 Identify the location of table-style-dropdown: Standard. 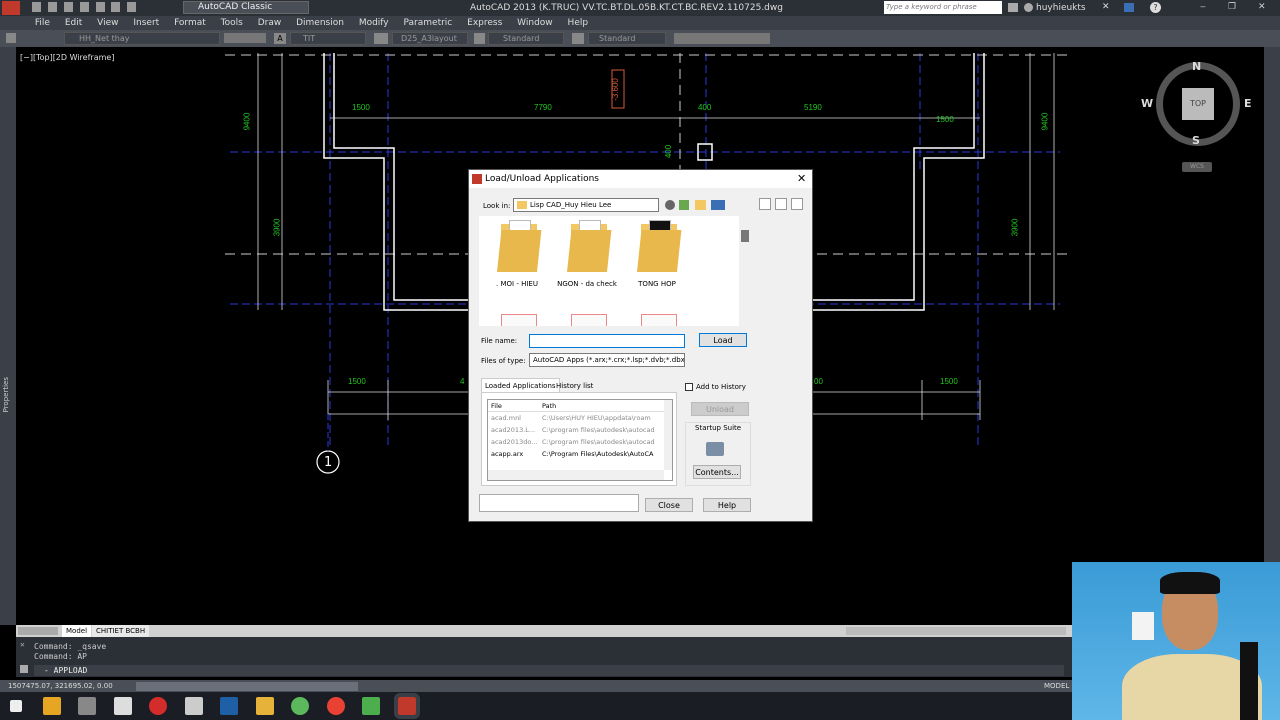
(526, 38).